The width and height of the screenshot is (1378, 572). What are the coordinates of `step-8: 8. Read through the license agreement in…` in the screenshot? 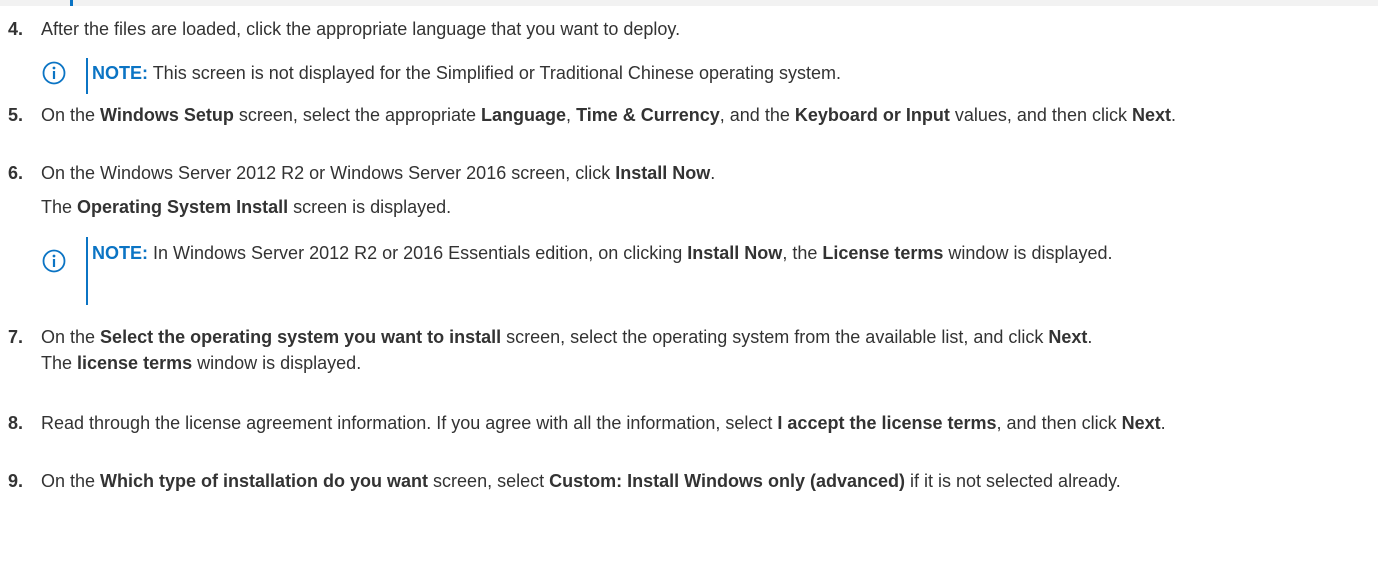 It's located at (693, 423).